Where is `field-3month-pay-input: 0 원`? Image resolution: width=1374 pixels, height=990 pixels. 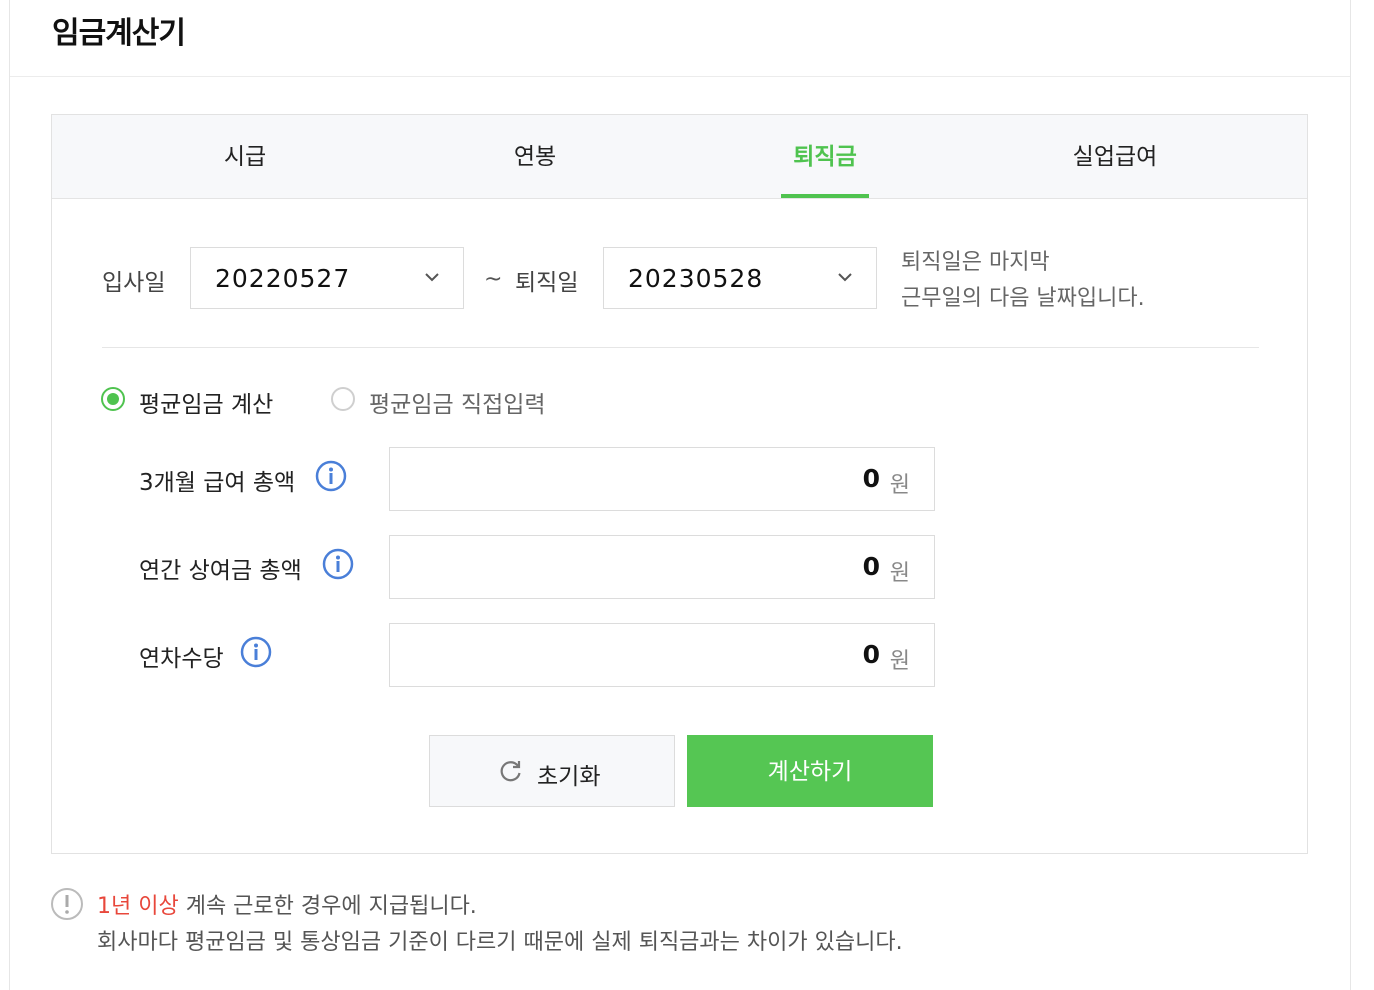 field-3month-pay-input: 0 원 is located at coordinates (662, 479).